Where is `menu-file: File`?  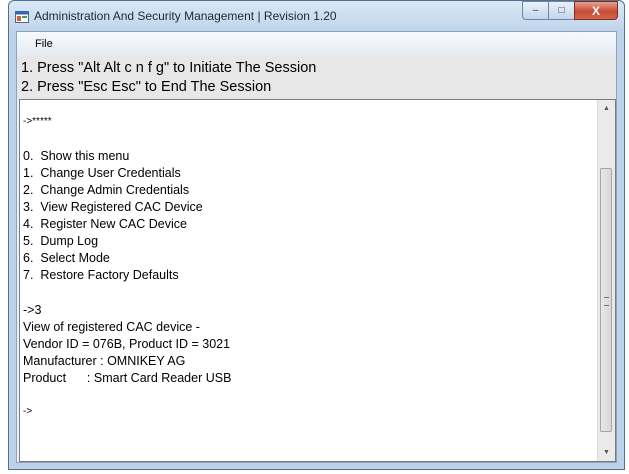
menu-file: File is located at coordinates (44, 44).